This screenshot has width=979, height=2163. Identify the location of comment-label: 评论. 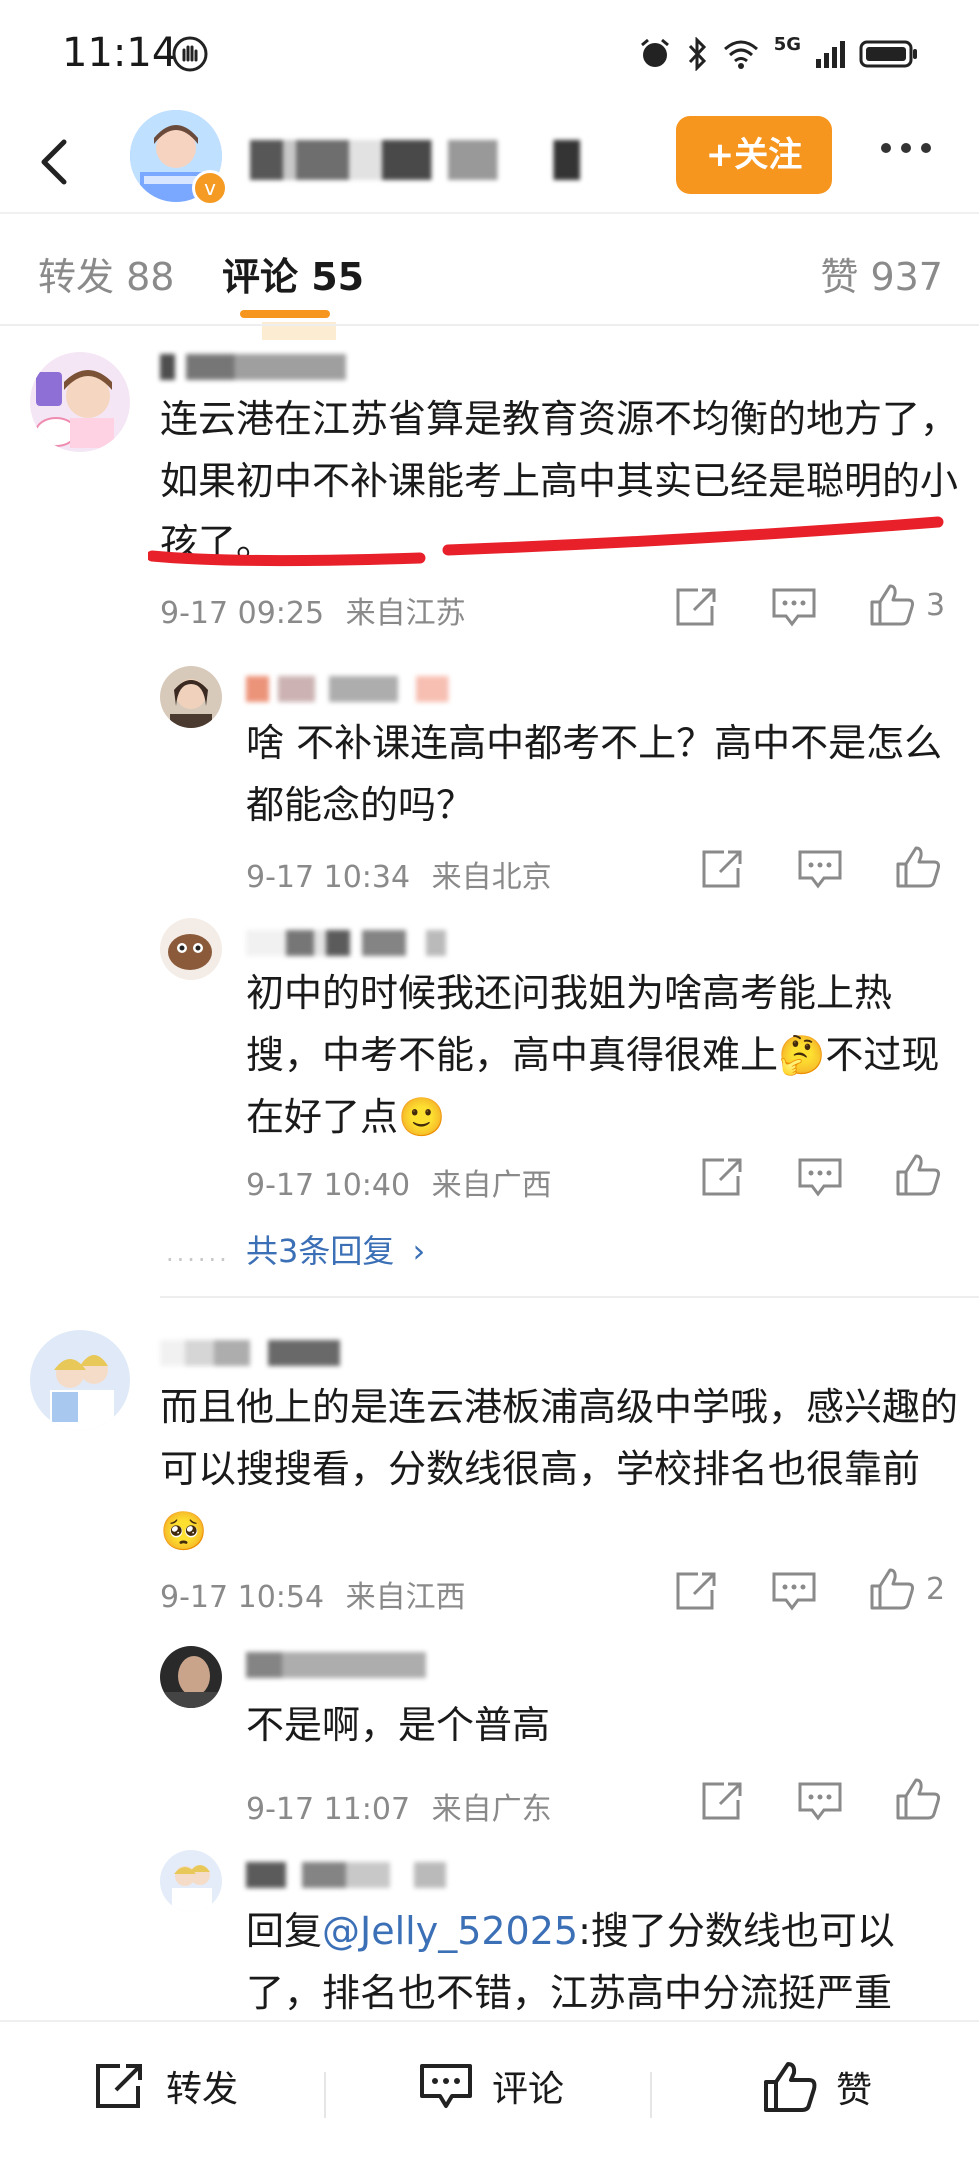
(528, 2089).